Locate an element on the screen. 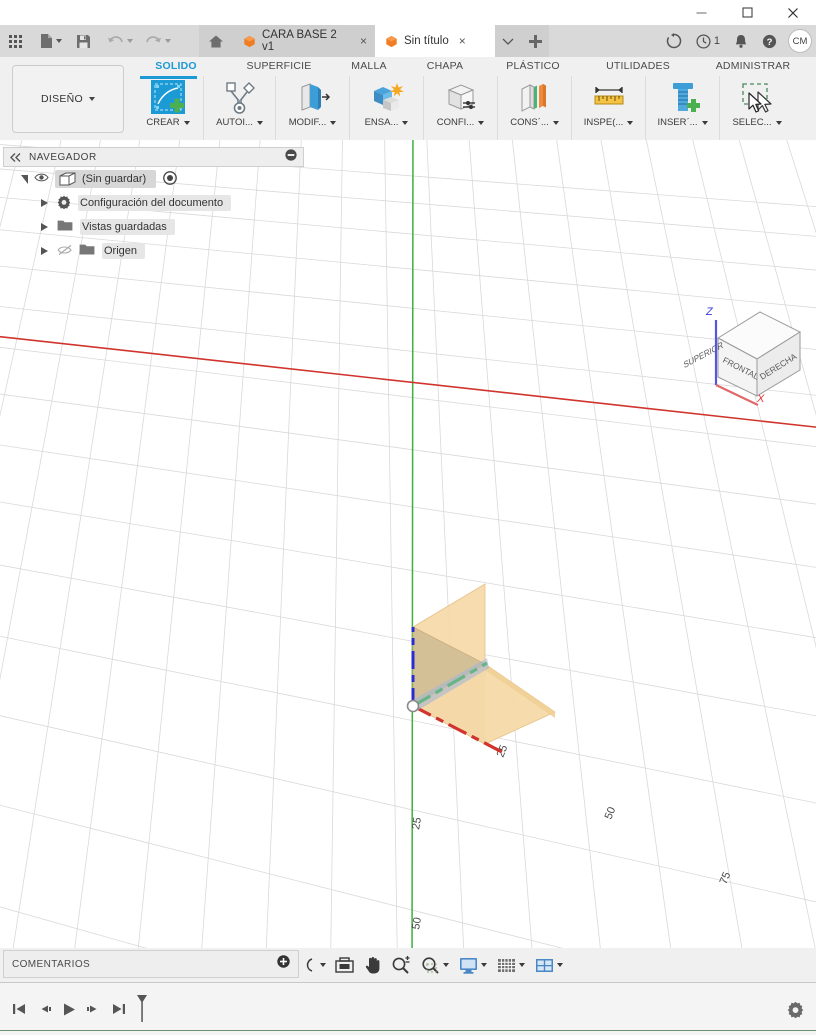 The height and width of the screenshot is (1035, 816). zoom-icon is located at coordinates (398, 965).